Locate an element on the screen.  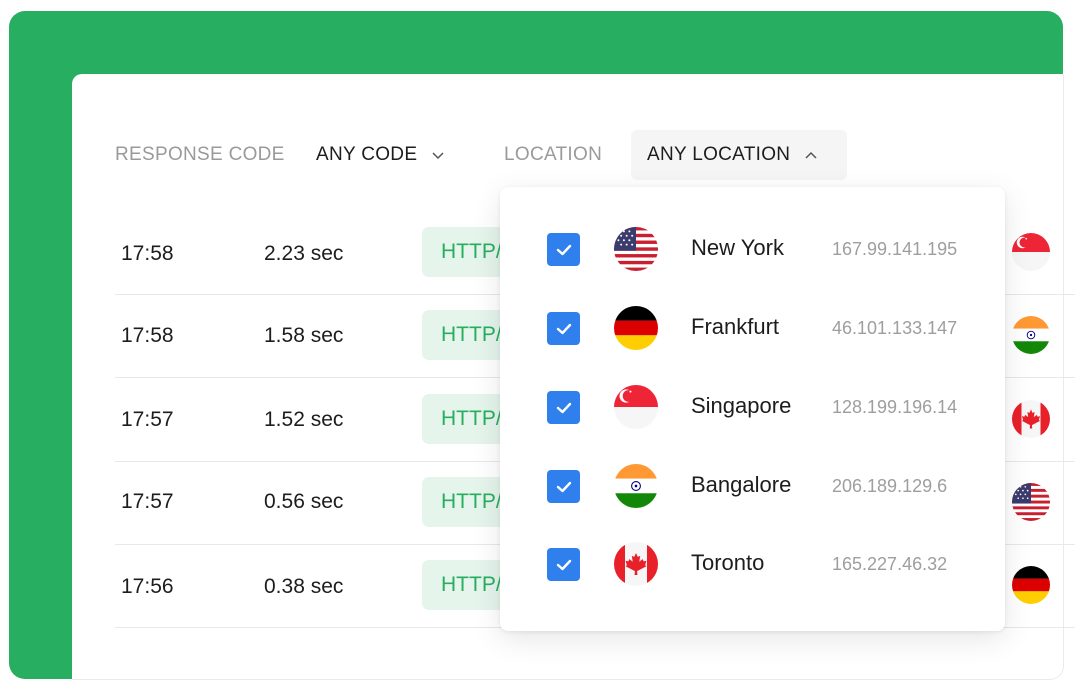
row-duration: 1.58 sec is located at coordinates (304, 335).